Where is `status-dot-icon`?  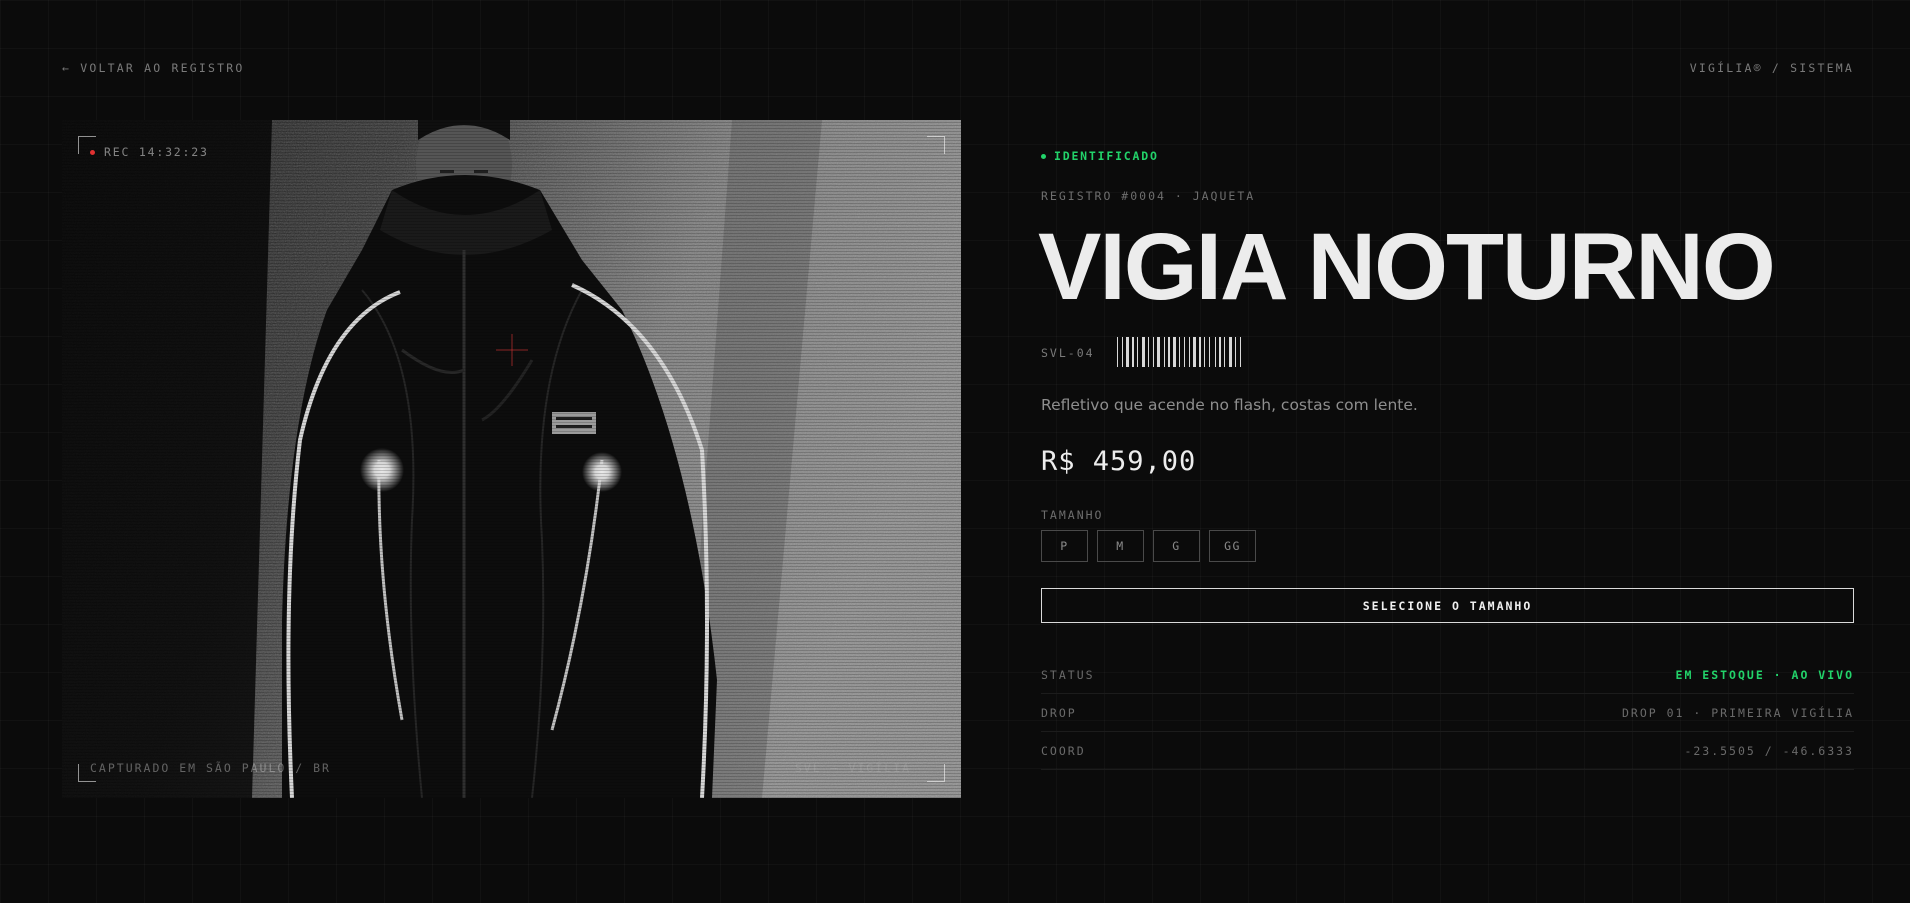 status-dot-icon is located at coordinates (1043, 156).